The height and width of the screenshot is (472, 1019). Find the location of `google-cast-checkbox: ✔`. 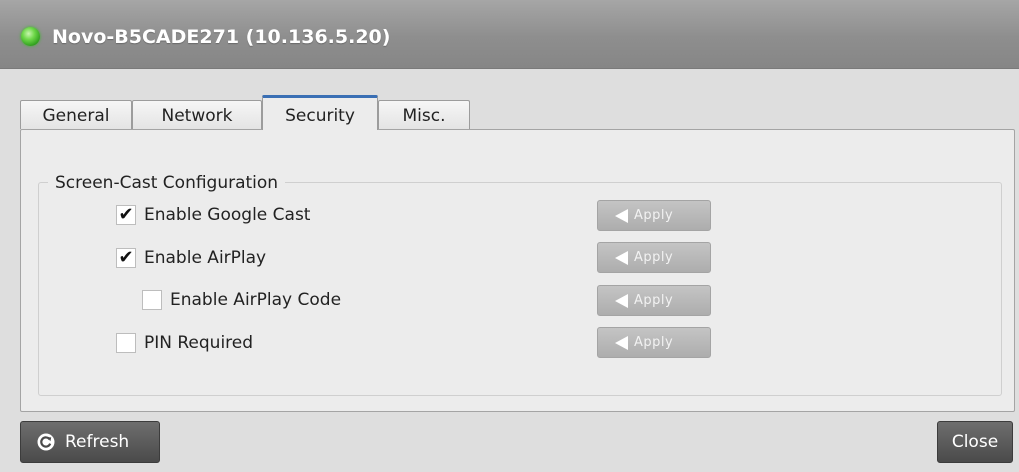

google-cast-checkbox: ✔ is located at coordinates (126, 215).